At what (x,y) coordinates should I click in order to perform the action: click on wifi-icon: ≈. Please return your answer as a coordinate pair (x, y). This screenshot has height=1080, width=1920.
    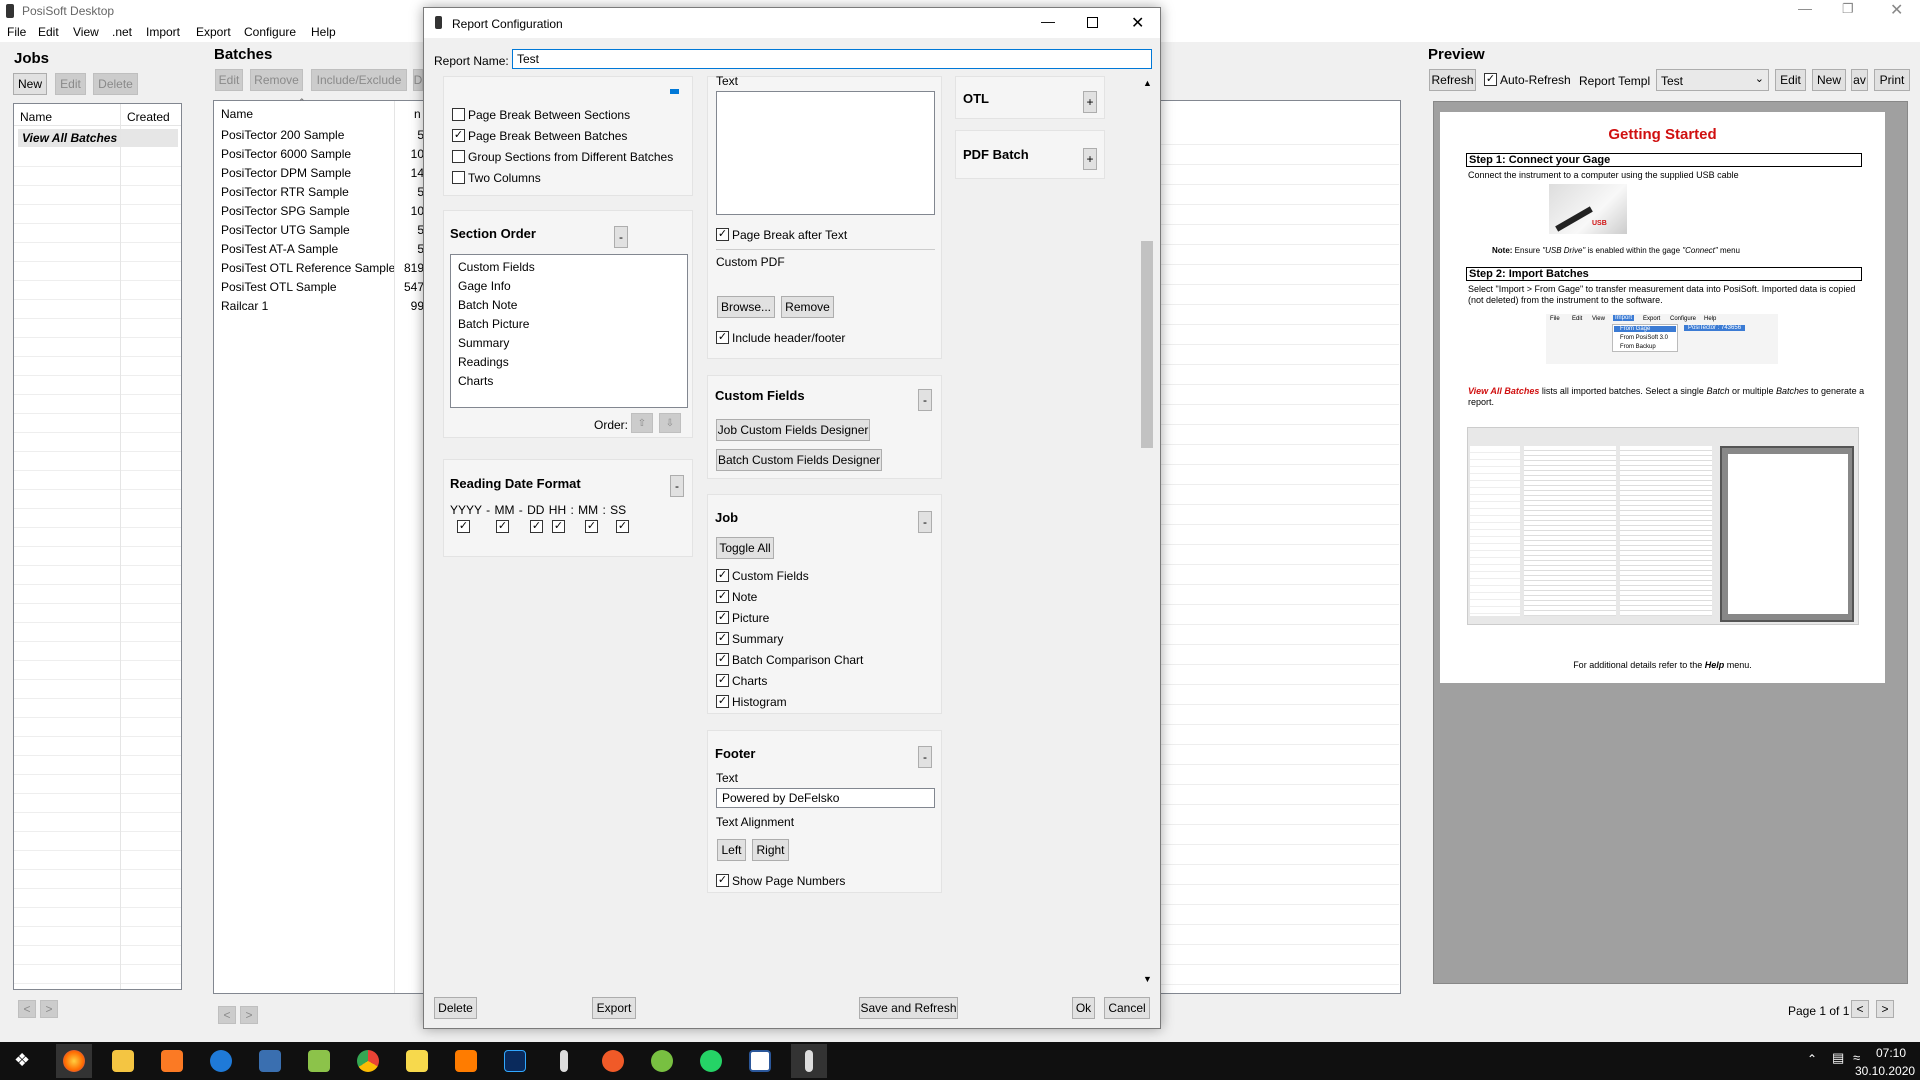
    Looking at the image, I should click on (1856, 1057).